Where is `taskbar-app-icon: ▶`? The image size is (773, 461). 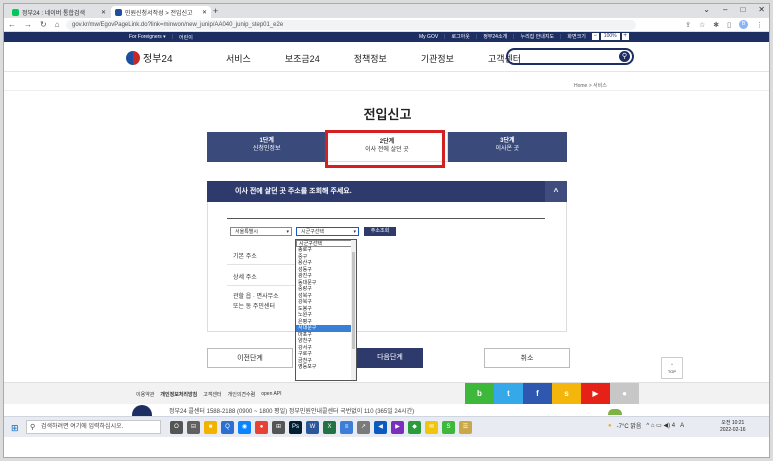 taskbar-app-icon: ▶ is located at coordinates (397, 427).